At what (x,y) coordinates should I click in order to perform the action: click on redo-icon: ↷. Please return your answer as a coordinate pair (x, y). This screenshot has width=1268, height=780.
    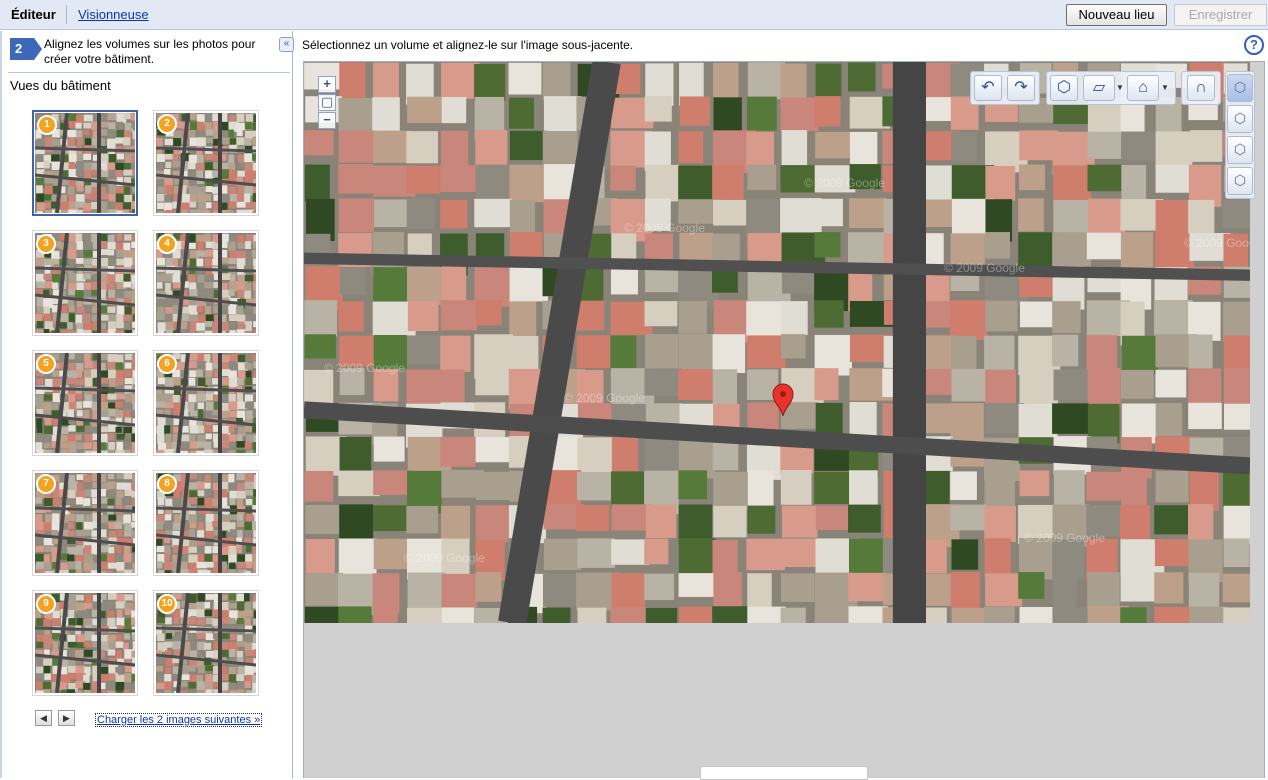
    Looking at the image, I should click on (1021, 88).